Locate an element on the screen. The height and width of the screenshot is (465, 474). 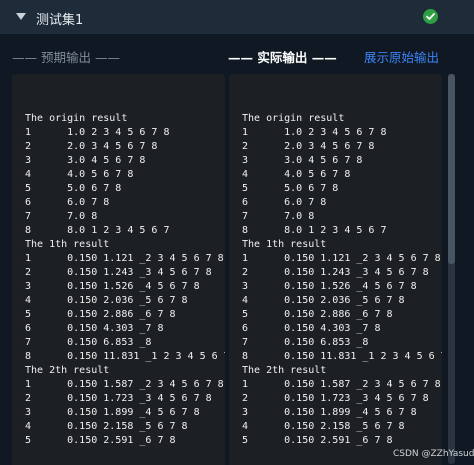
expected-output-line: 5 0.150 2.591 _6 7 8 is located at coordinates (100, 440).